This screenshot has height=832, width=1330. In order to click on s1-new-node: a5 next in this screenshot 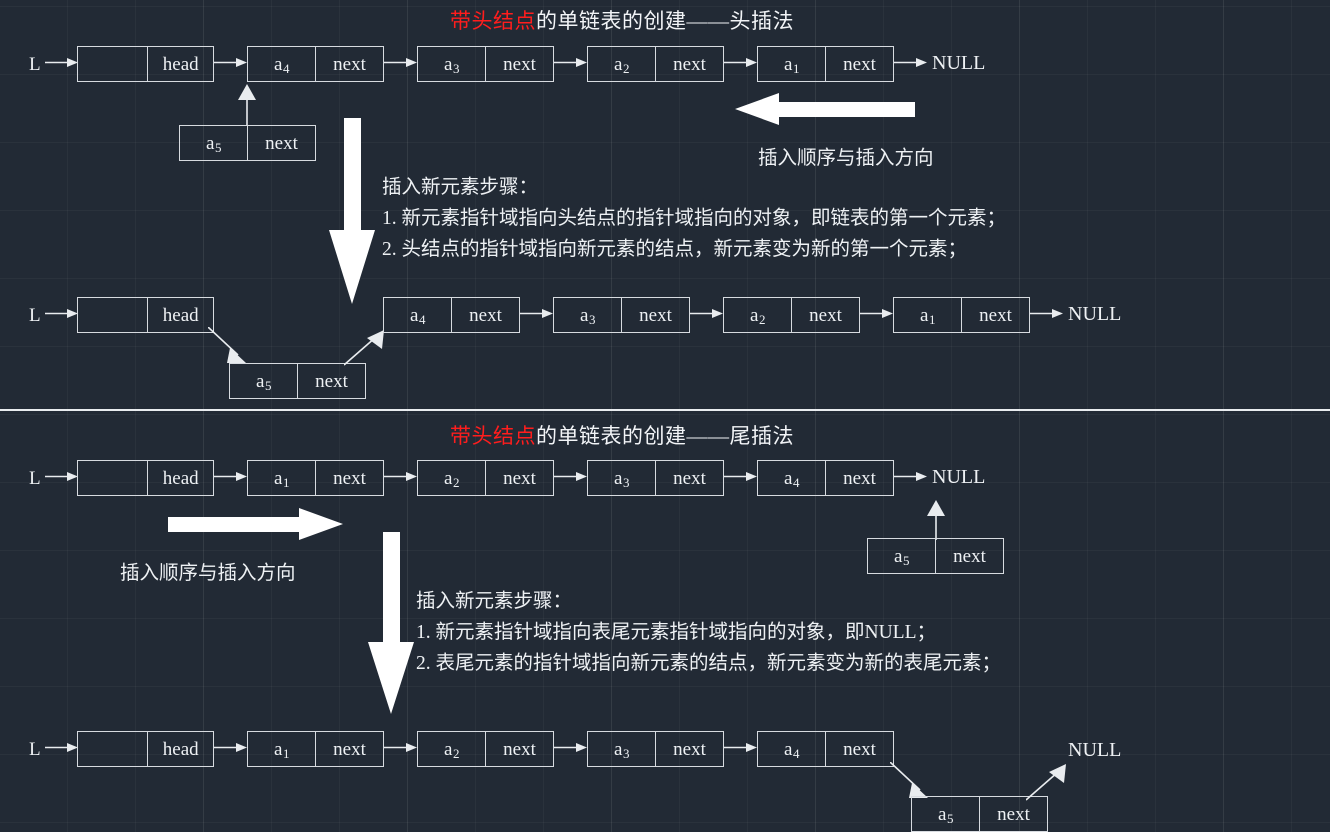, I will do `click(247, 143)`.